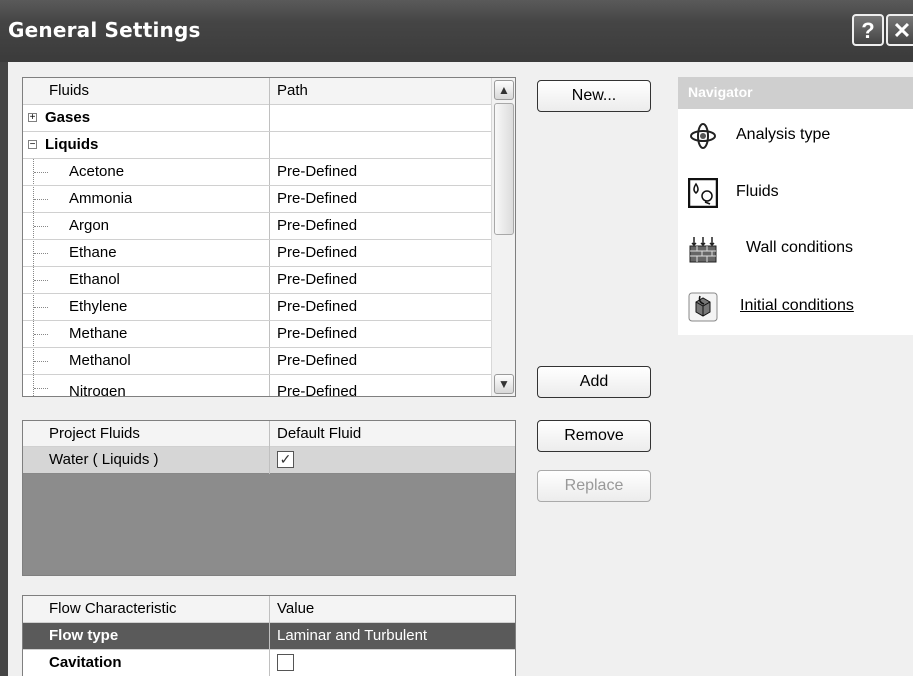  Describe the element at coordinates (800, 247) in the screenshot. I see `nav-label: Wall conditions` at that location.